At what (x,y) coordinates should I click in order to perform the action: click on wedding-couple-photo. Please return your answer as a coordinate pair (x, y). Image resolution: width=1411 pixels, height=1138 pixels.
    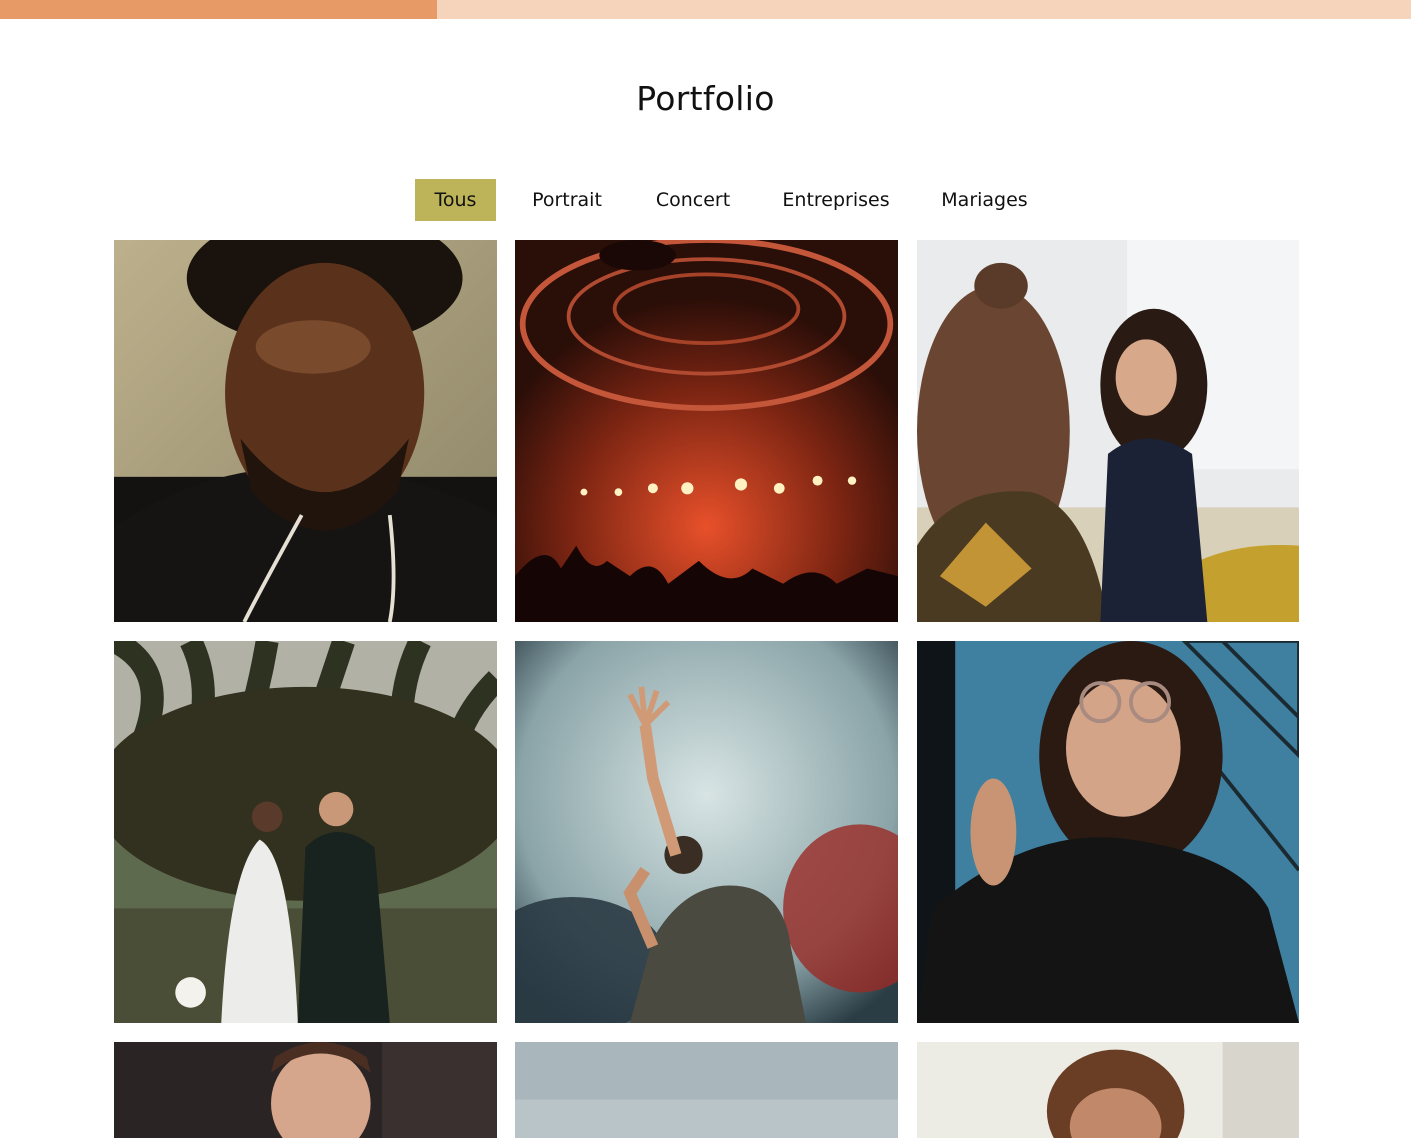
    Looking at the image, I should click on (305, 832).